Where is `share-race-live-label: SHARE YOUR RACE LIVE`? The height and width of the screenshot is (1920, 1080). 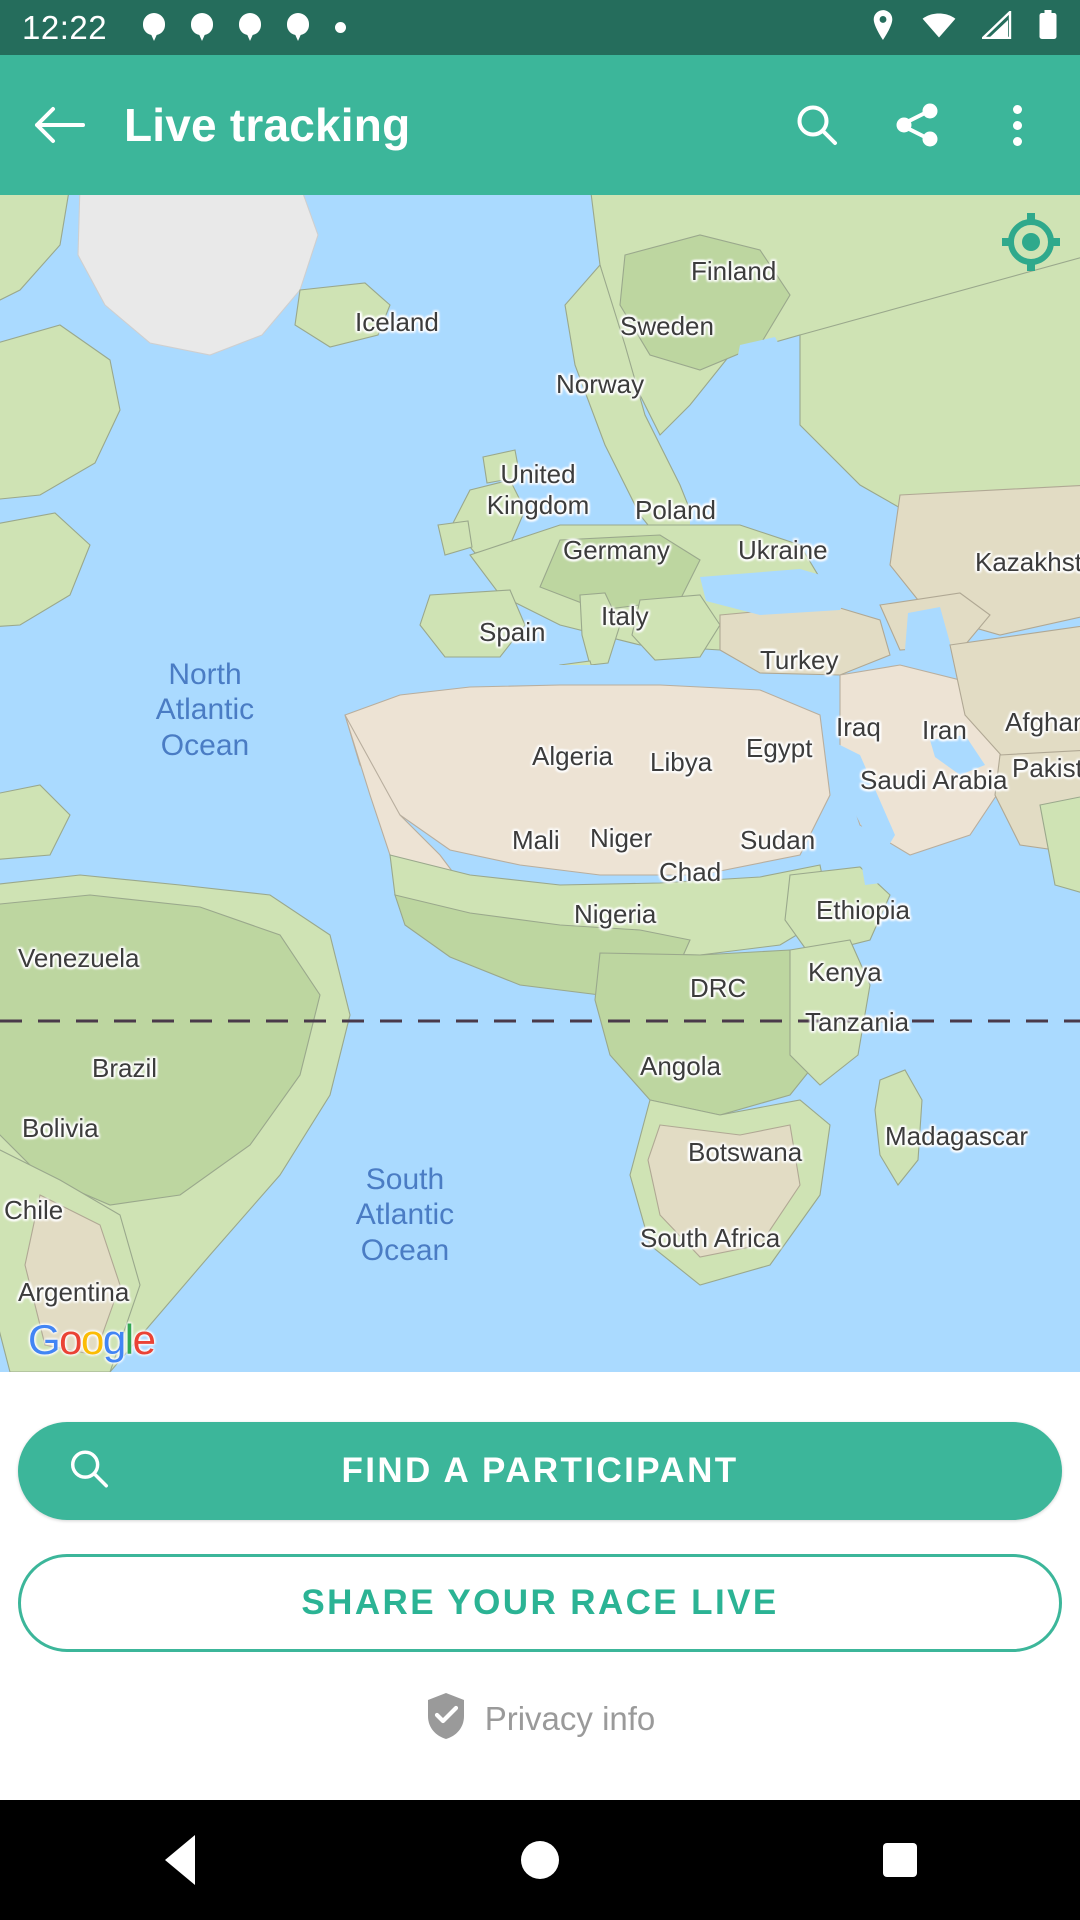 share-race-live-label: SHARE YOUR RACE LIVE is located at coordinates (540, 1602).